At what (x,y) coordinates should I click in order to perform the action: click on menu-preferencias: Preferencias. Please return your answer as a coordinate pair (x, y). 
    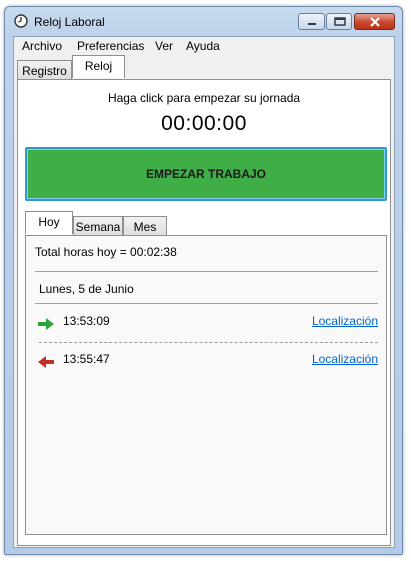
    Looking at the image, I should click on (110, 46).